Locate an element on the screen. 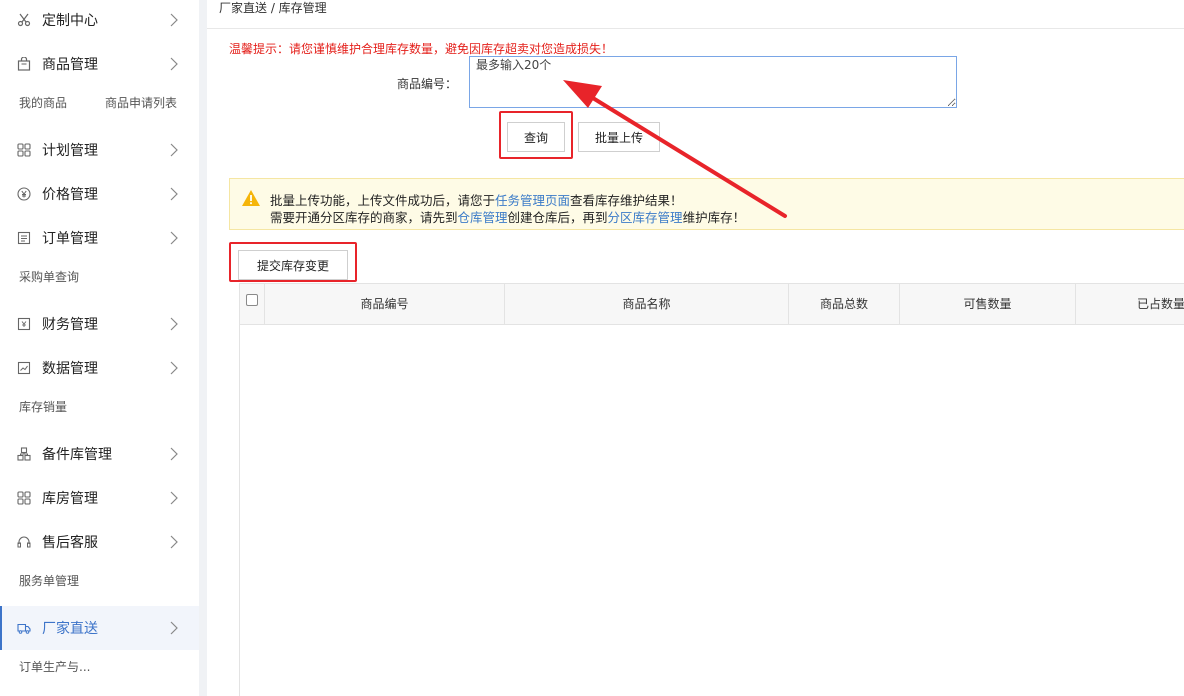 The width and height of the screenshot is (1184, 696). menu-label: 财务管理 is located at coordinates (70, 325).